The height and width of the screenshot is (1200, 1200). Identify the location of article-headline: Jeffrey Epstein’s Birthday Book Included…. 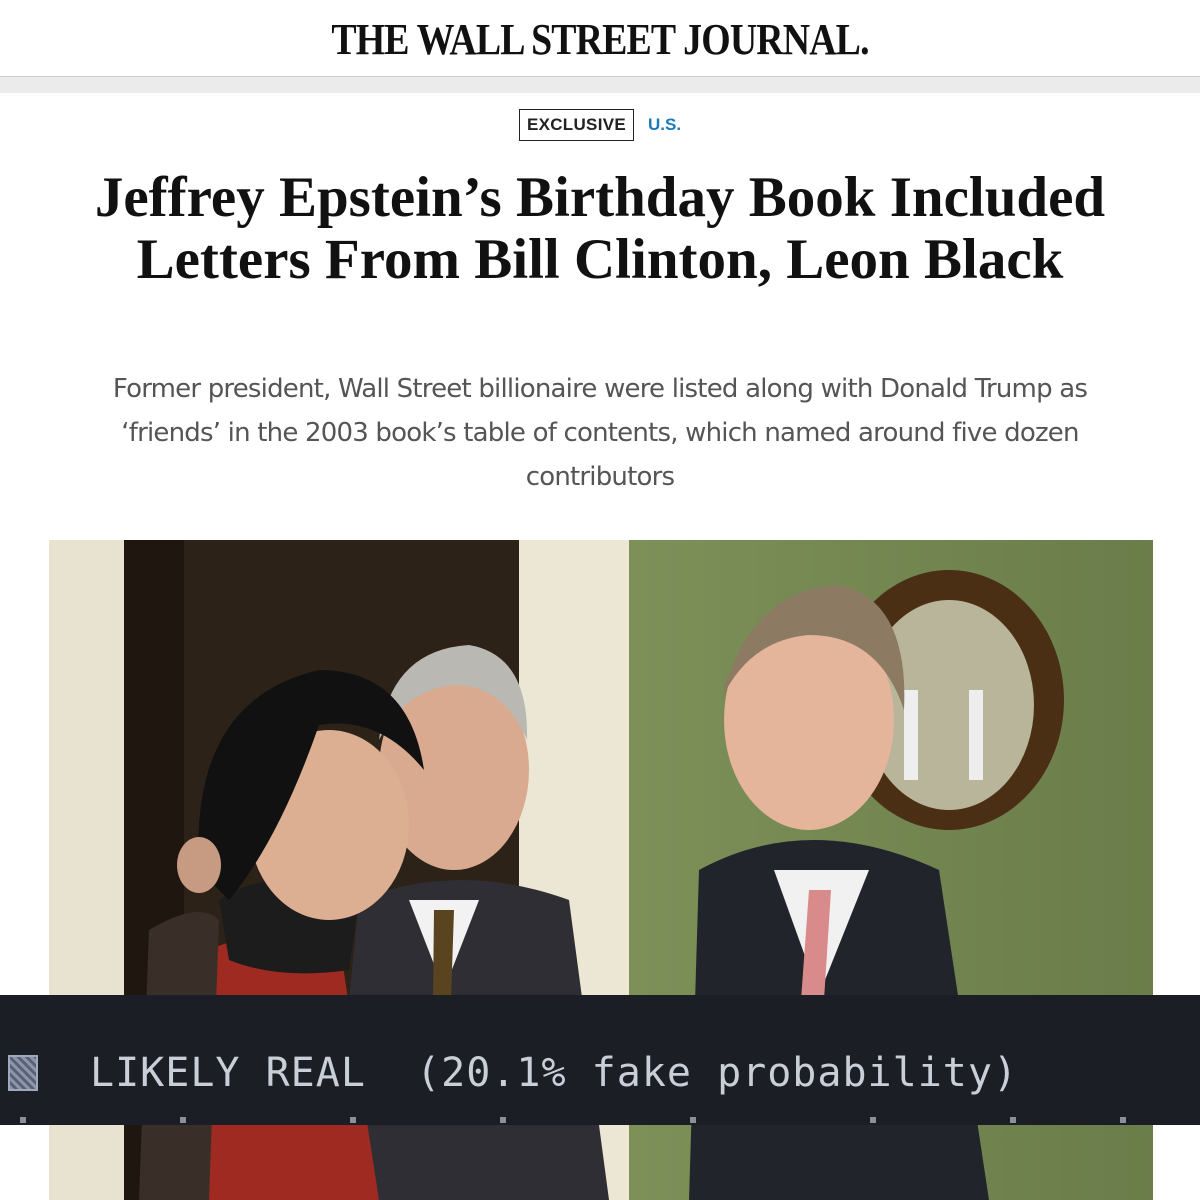
(600, 228).